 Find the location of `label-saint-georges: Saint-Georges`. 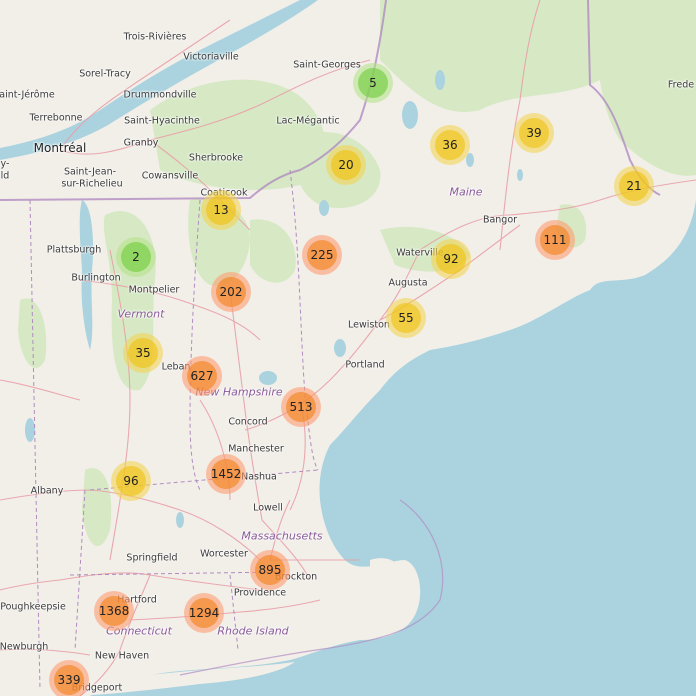

label-saint-georges: Saint-Georges is located at coordinates (327, 65).